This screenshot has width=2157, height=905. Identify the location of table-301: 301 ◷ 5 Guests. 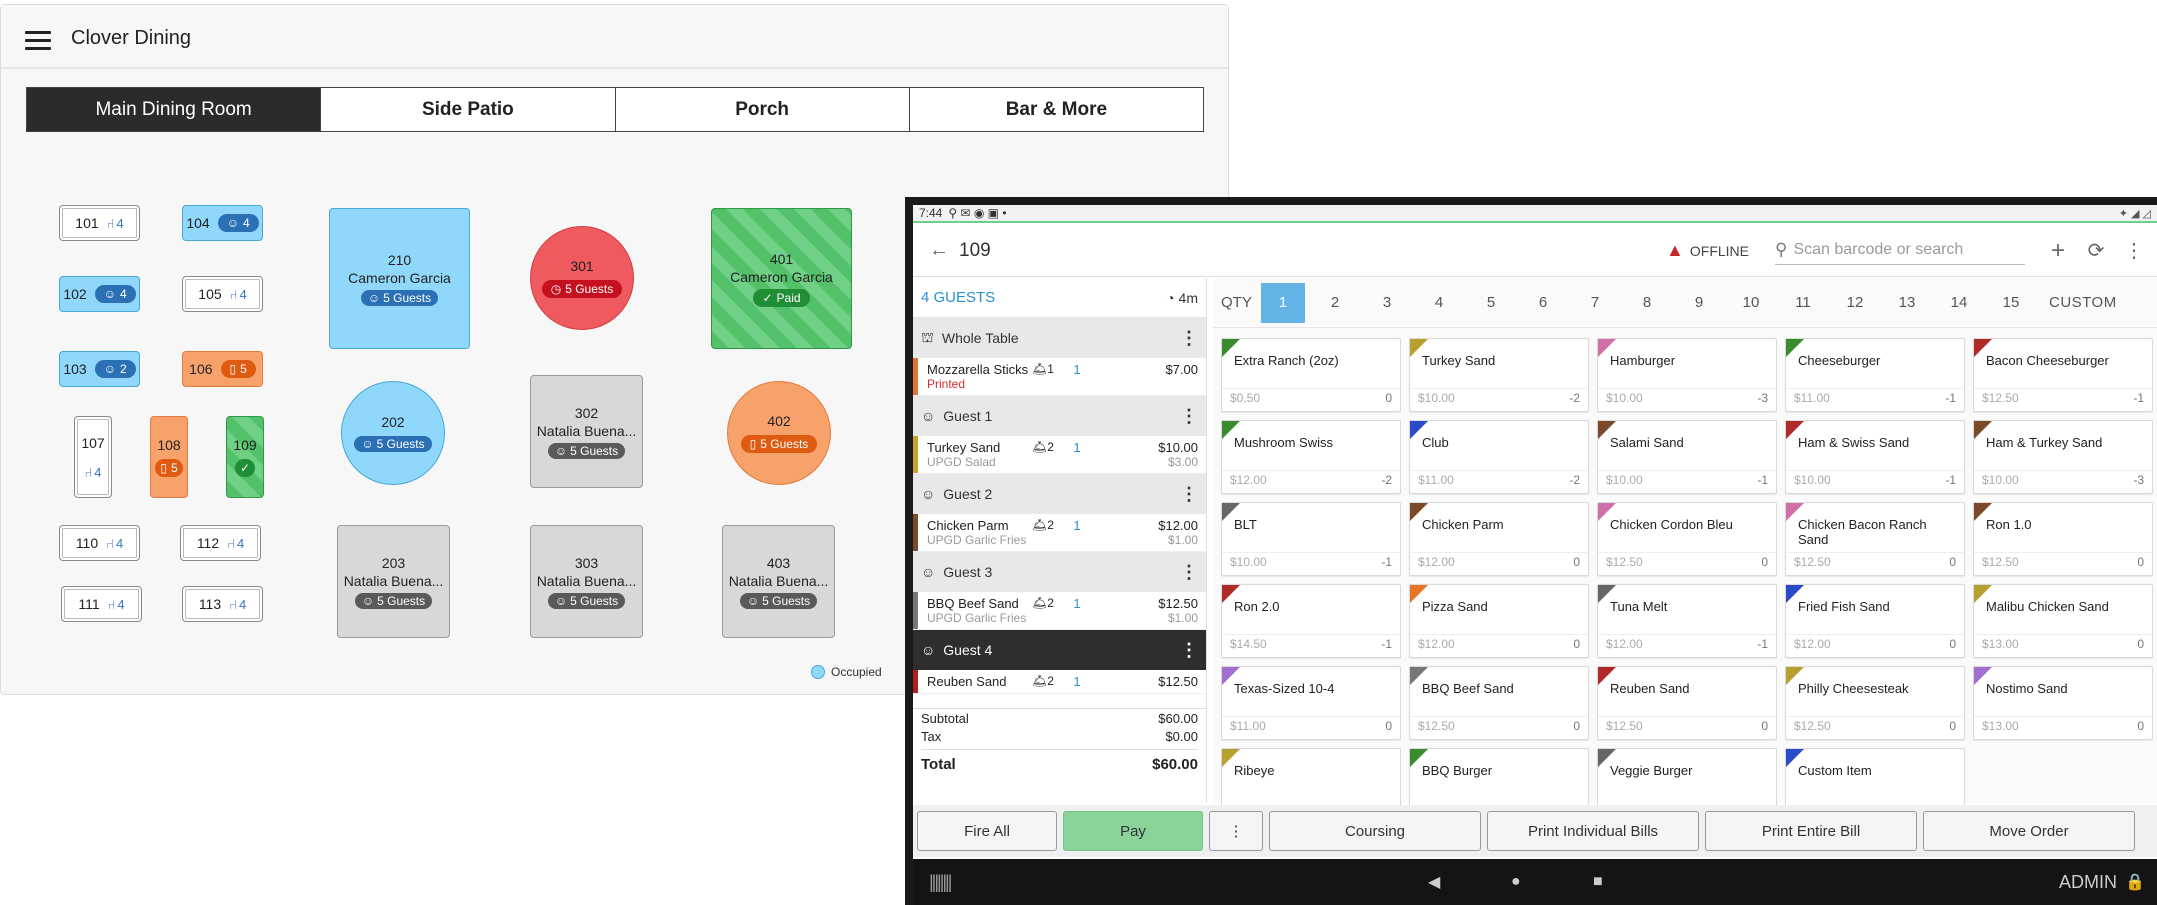
(582, 278).